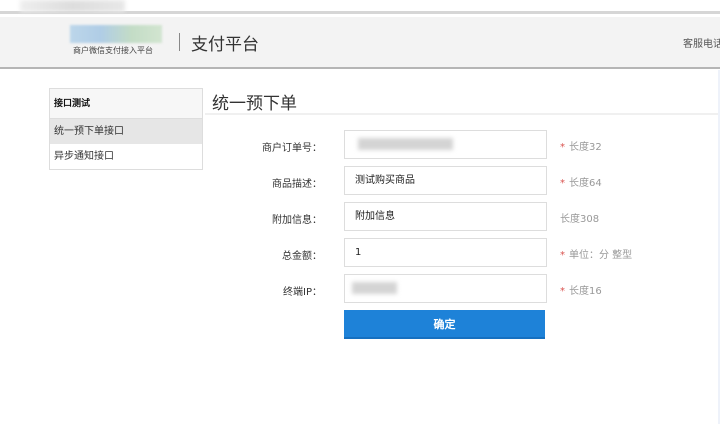  Describe the element at coordinates (297, 220) in the screenshot. I see `attach-info-label: 附加信息：` at that location.